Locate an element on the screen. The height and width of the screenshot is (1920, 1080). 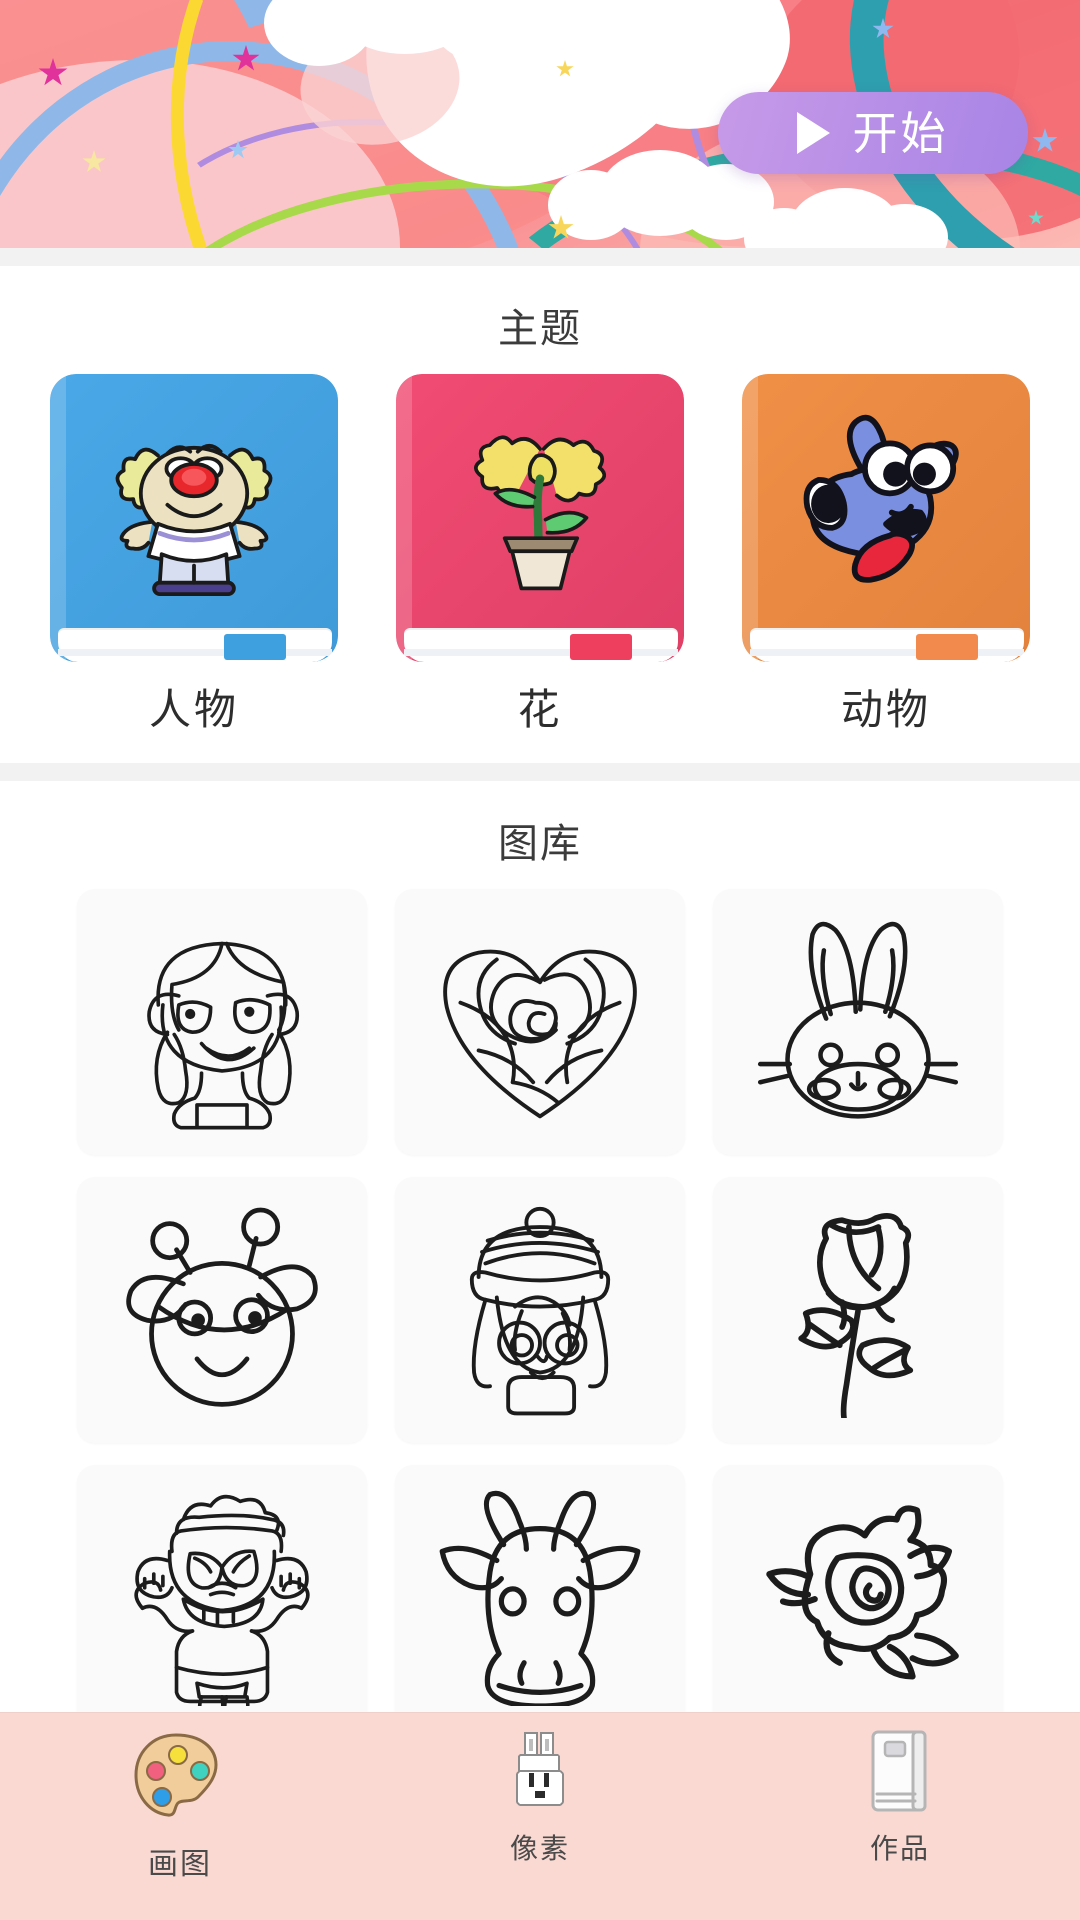
notebook-icon is located at coordinates (900, 1773).